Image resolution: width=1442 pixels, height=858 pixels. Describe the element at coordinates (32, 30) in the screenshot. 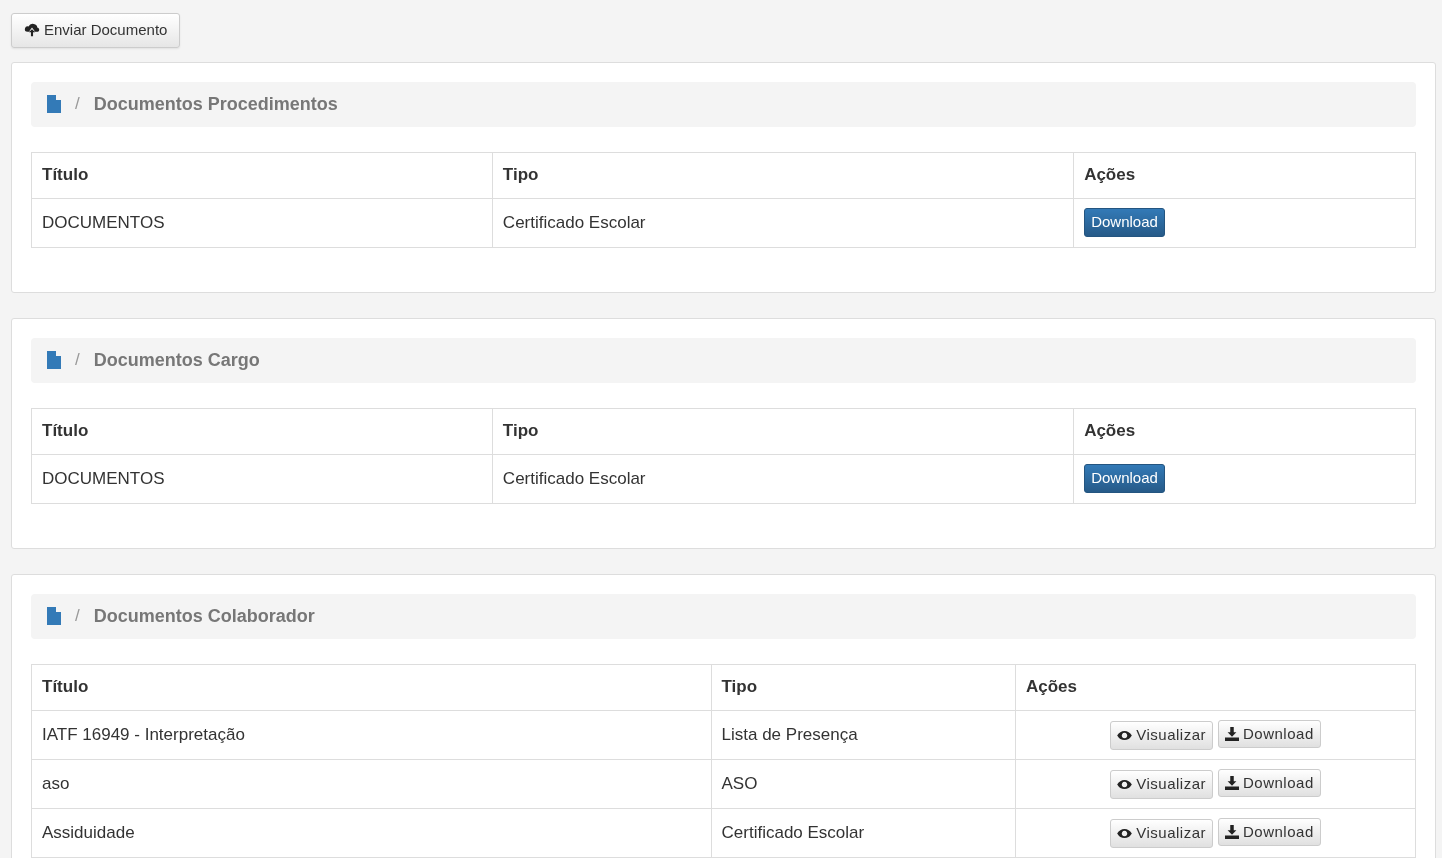

I see `upload-cloud-icon` at that location.